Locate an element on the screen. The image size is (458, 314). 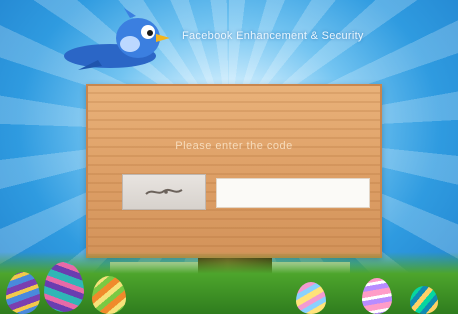
captcha-input is located at coordinates (293, 193).